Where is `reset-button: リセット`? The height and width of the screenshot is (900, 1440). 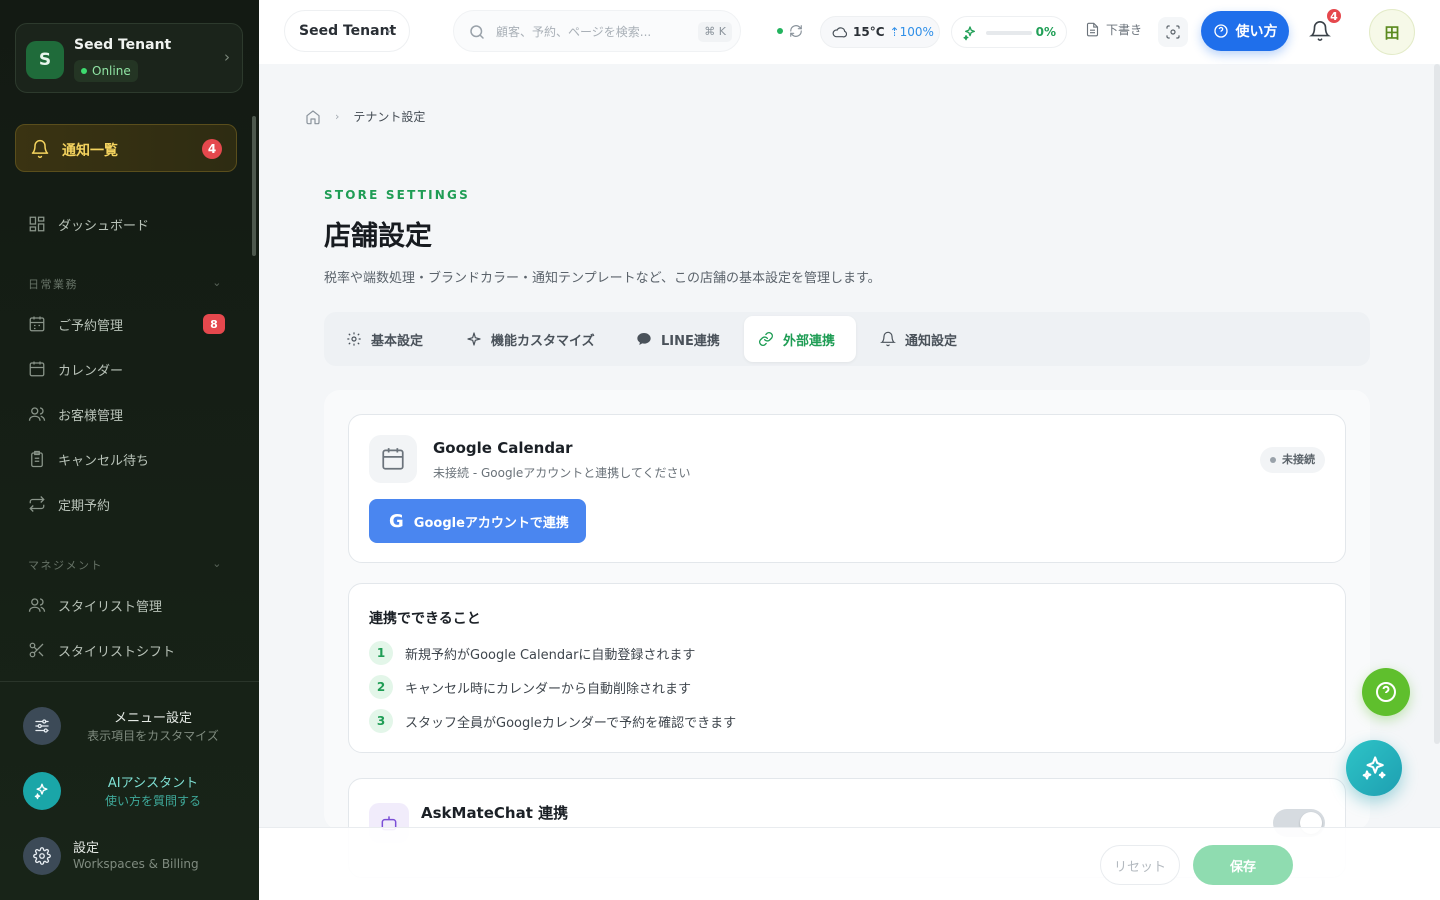
reset-button: リセット is located at coordinates (1140, 865).